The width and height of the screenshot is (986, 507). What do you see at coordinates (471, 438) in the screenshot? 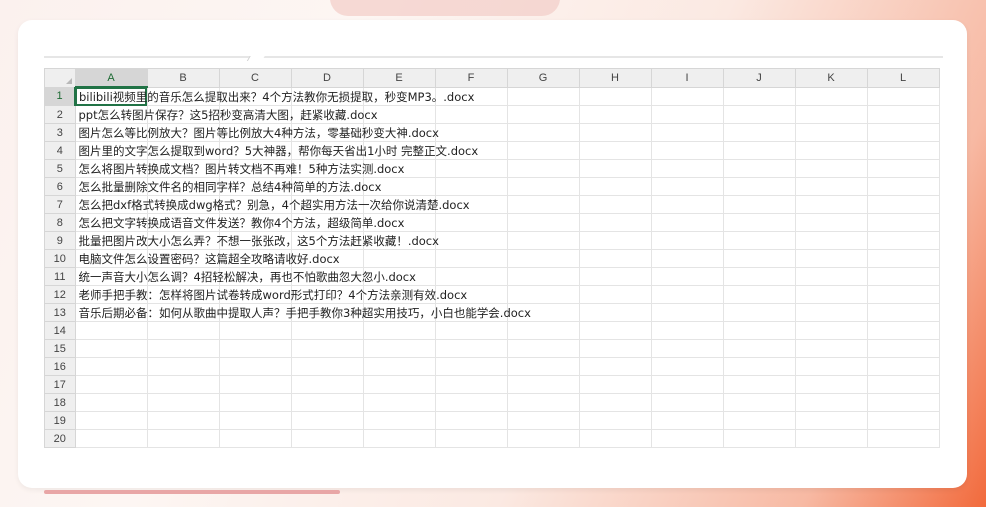
I see `cell-f20` at bounding box center [471, 438].